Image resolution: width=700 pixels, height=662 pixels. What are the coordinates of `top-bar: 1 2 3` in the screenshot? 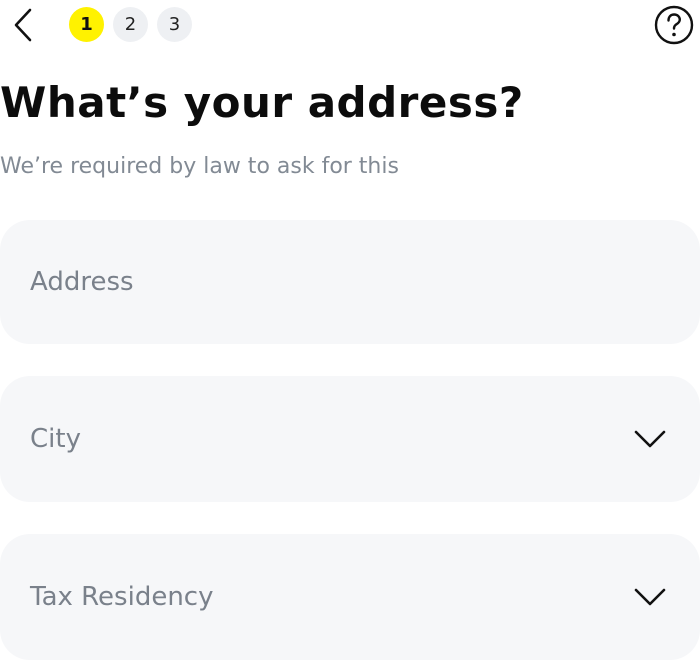 It's located at (350, 25).